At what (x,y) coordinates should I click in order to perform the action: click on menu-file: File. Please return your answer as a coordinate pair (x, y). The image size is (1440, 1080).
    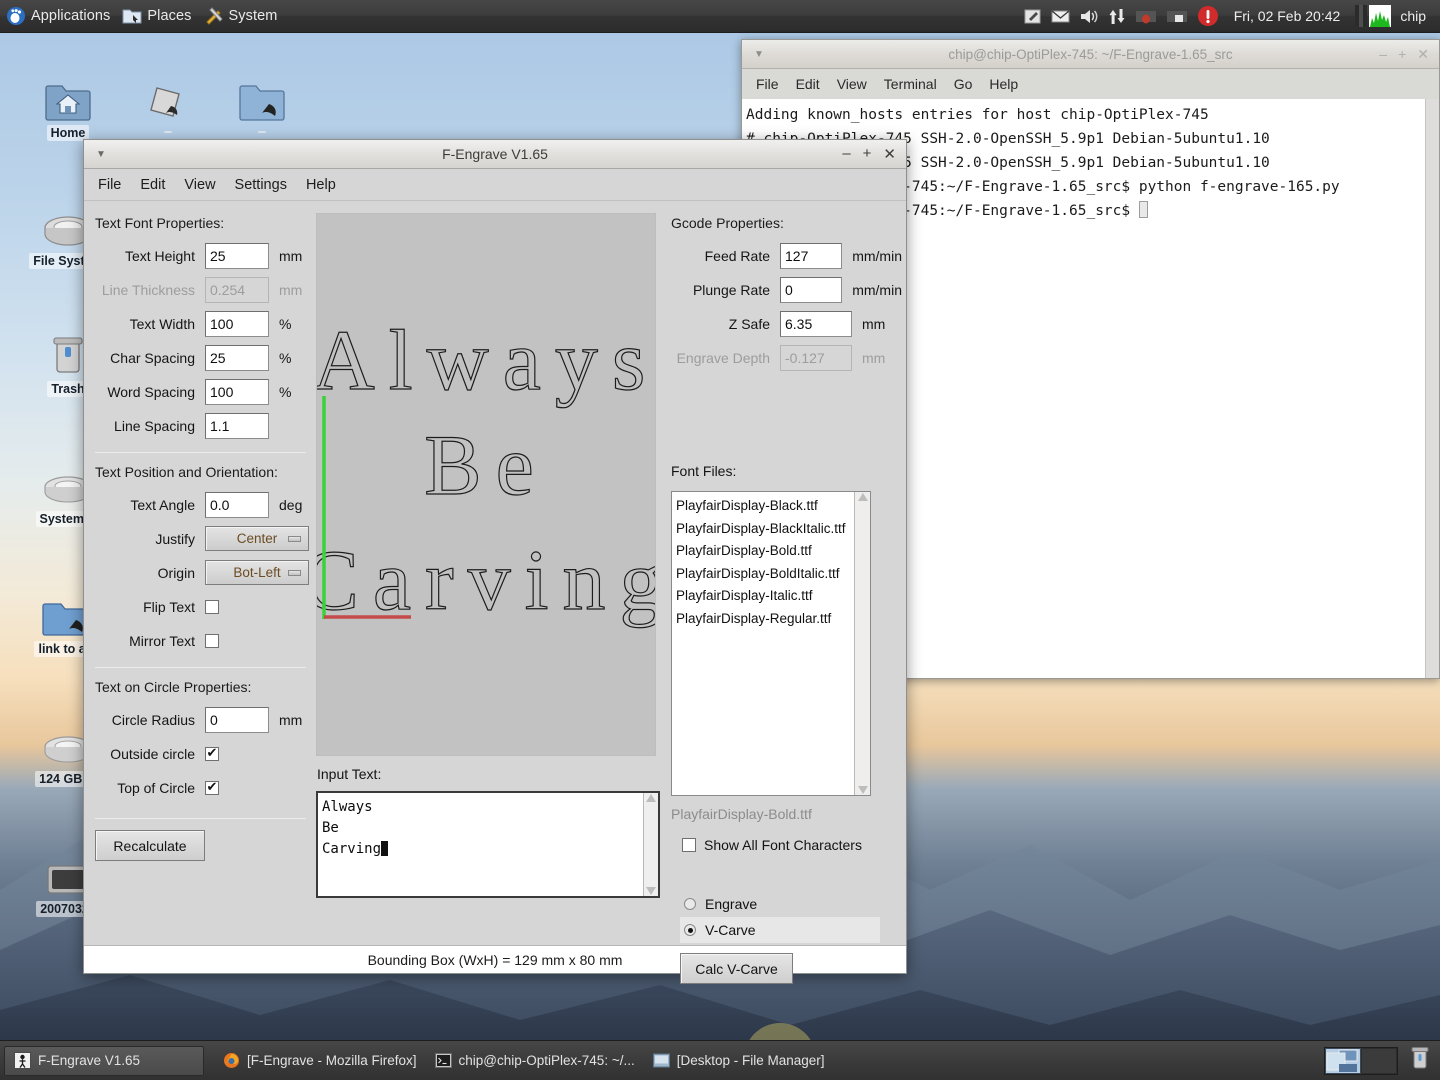
    Looking at the image, I should click on (109, 185).